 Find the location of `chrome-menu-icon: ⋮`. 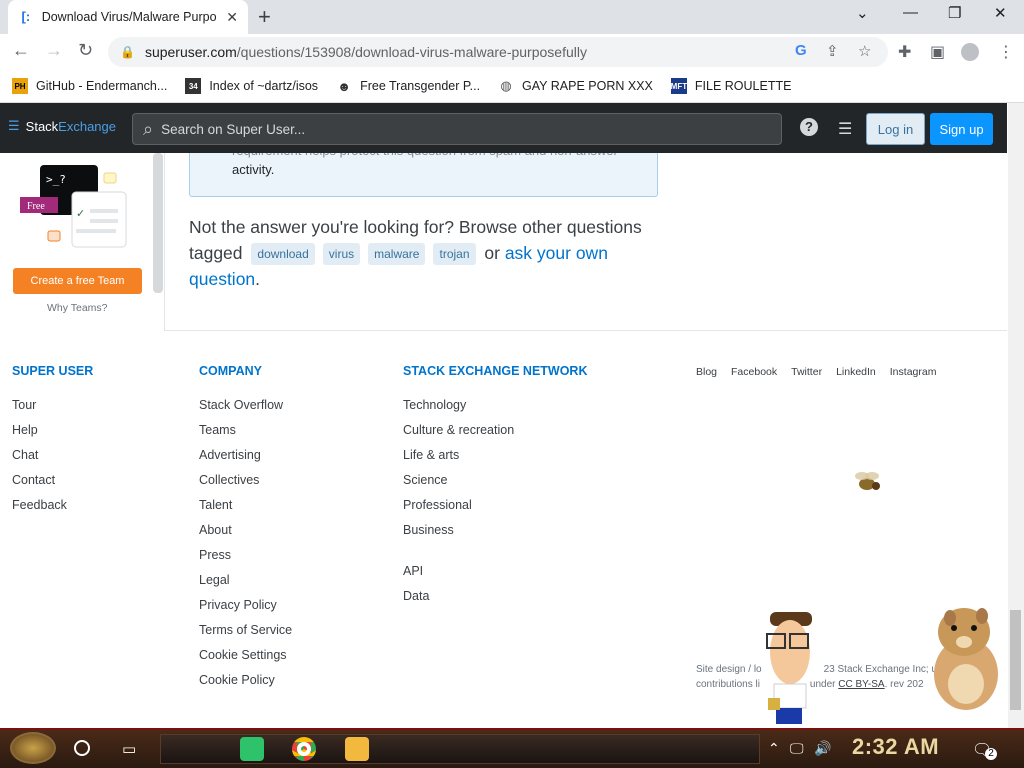

chrome-menu-icon: ⋮ is located at coordinates (1006, 52).